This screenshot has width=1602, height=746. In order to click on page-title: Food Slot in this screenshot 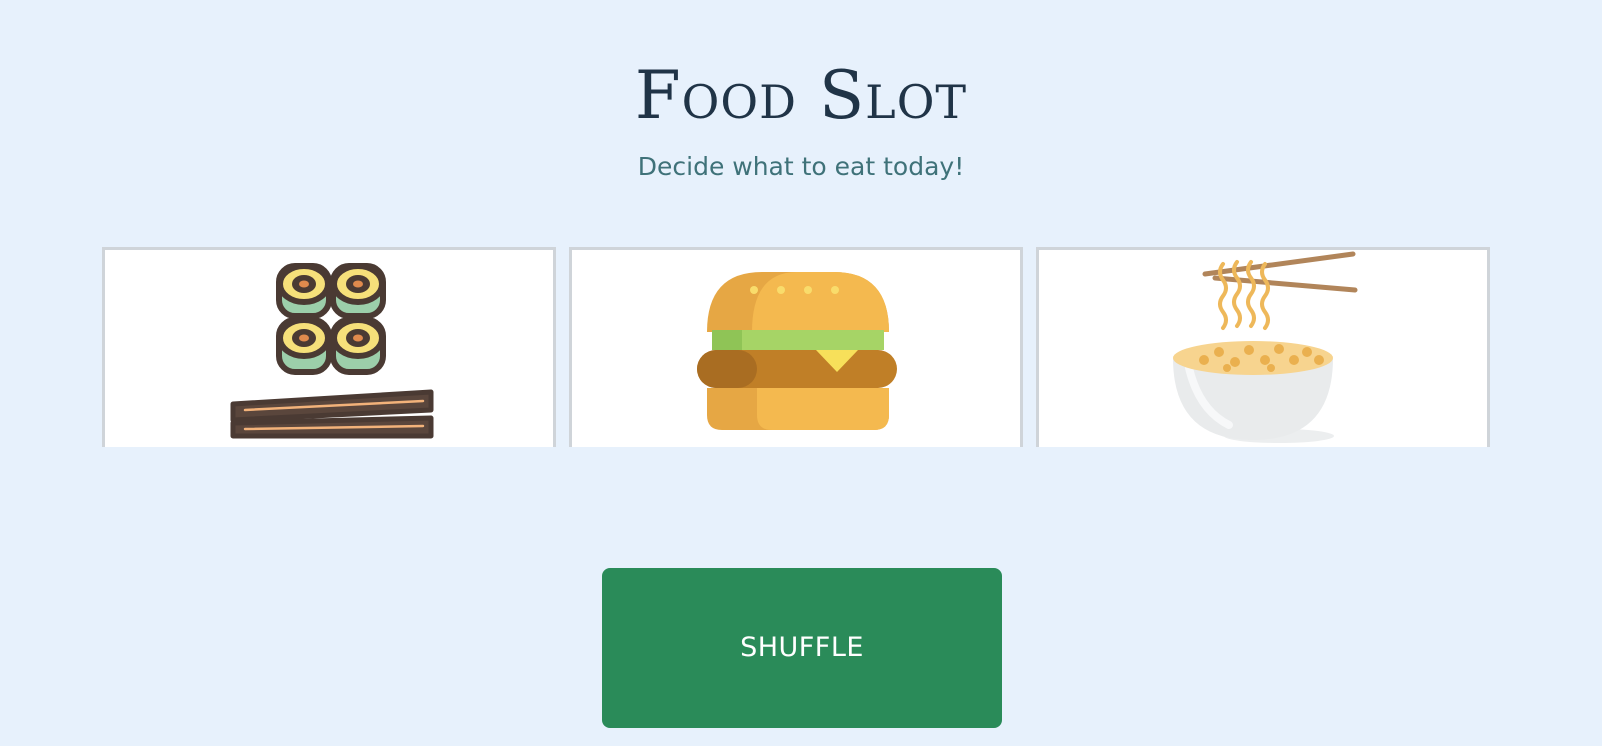, I will do `click(801, 95)`.